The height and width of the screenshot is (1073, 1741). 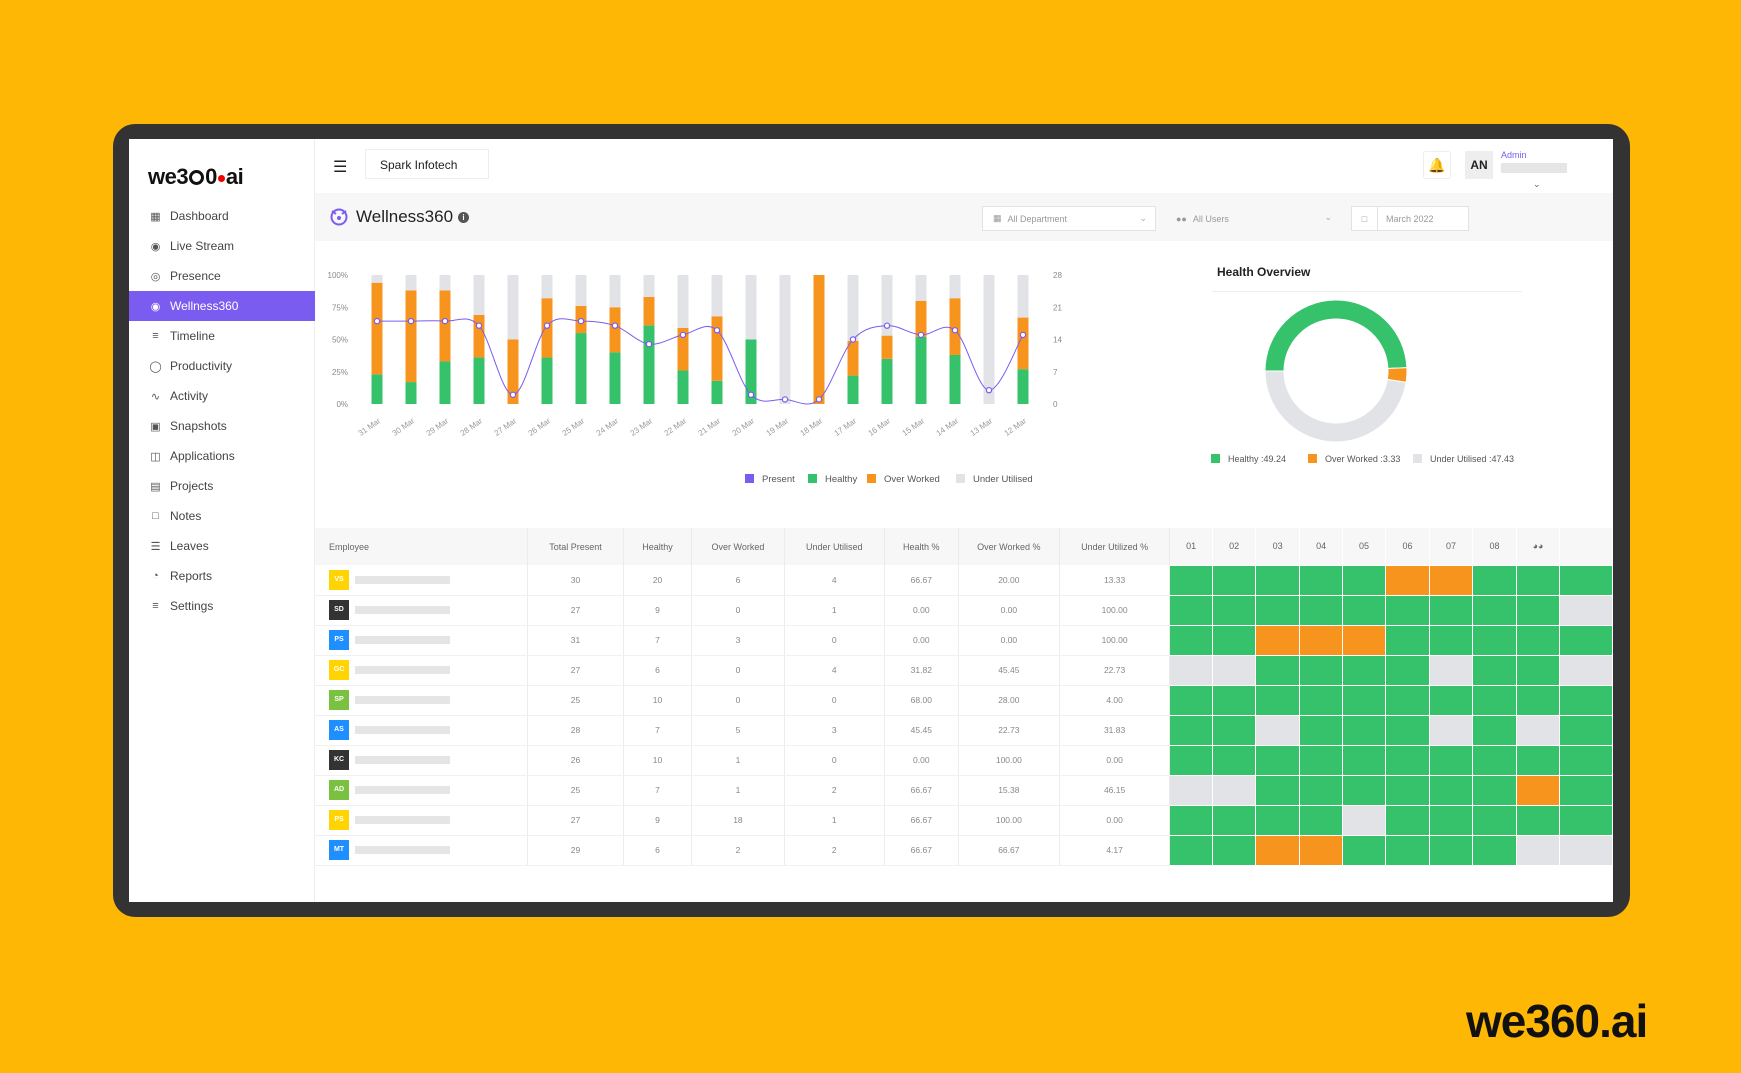 What do you see at coordinates (964, 640) in the screenshot?
I see `table-row: PS 31 7 3 0 0.00 0.00 100.00` at bounding box center [964, 640].